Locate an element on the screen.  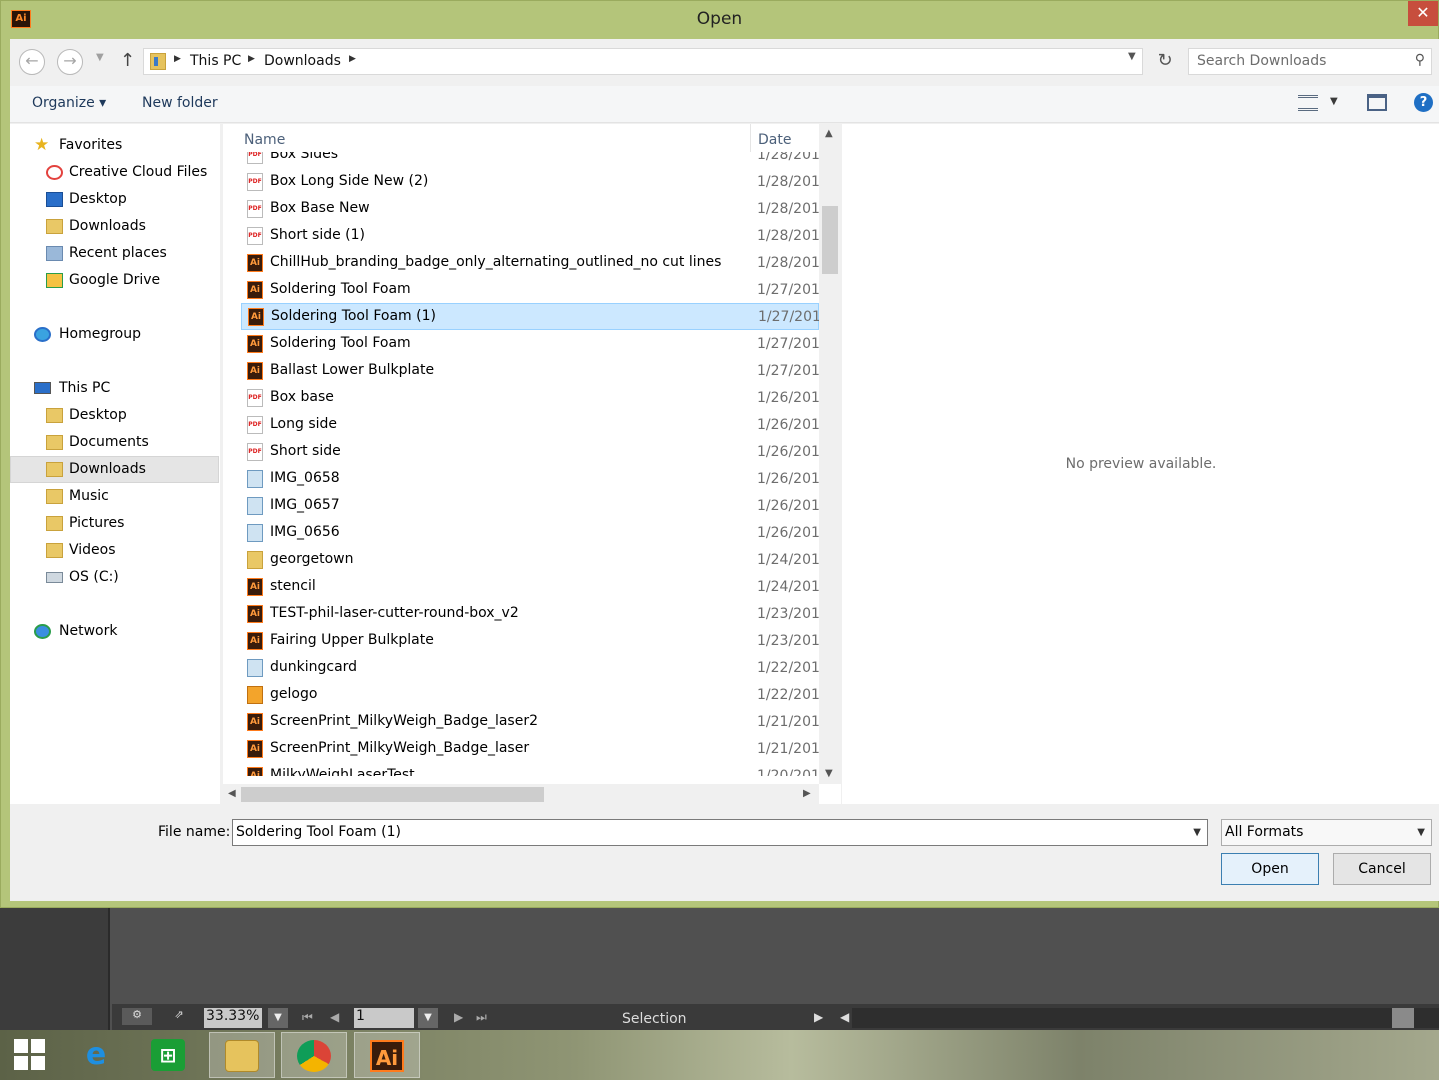
file-row: PDF Short side (1) 1/28/201 is located at coordinates (530, 236).